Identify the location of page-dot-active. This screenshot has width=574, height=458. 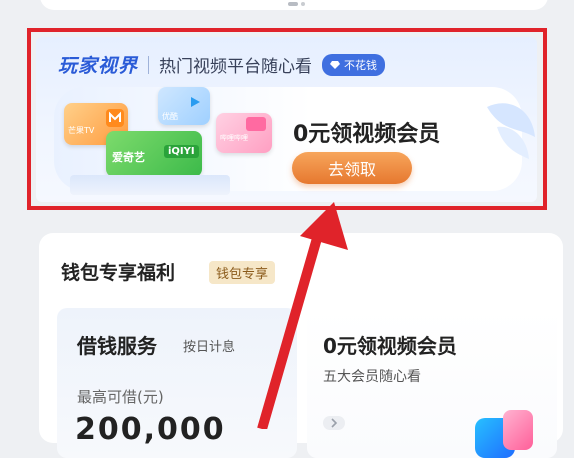
(293, 4).